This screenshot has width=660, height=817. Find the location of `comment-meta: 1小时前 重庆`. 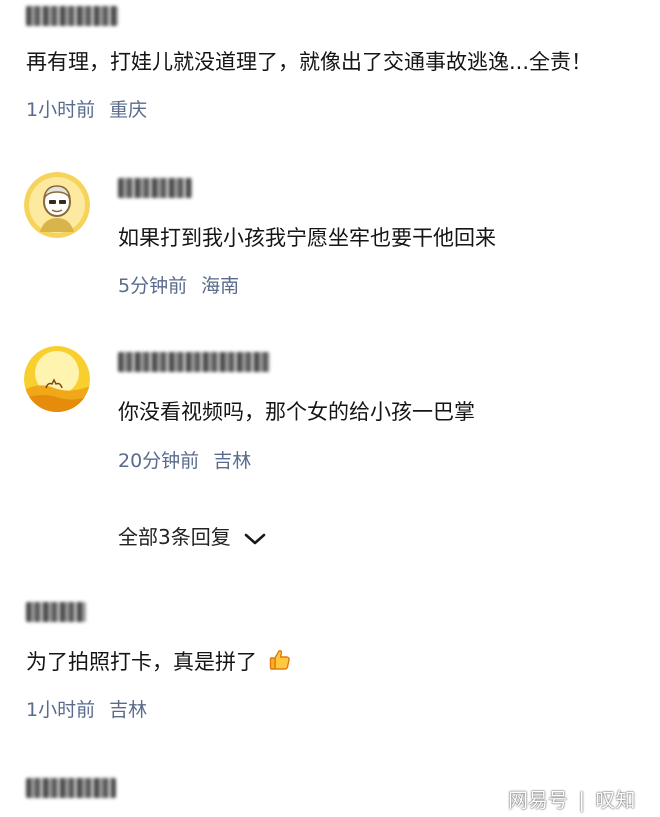

comment-meta: 1小时前 重庆 is located at coordinates (86, 110).